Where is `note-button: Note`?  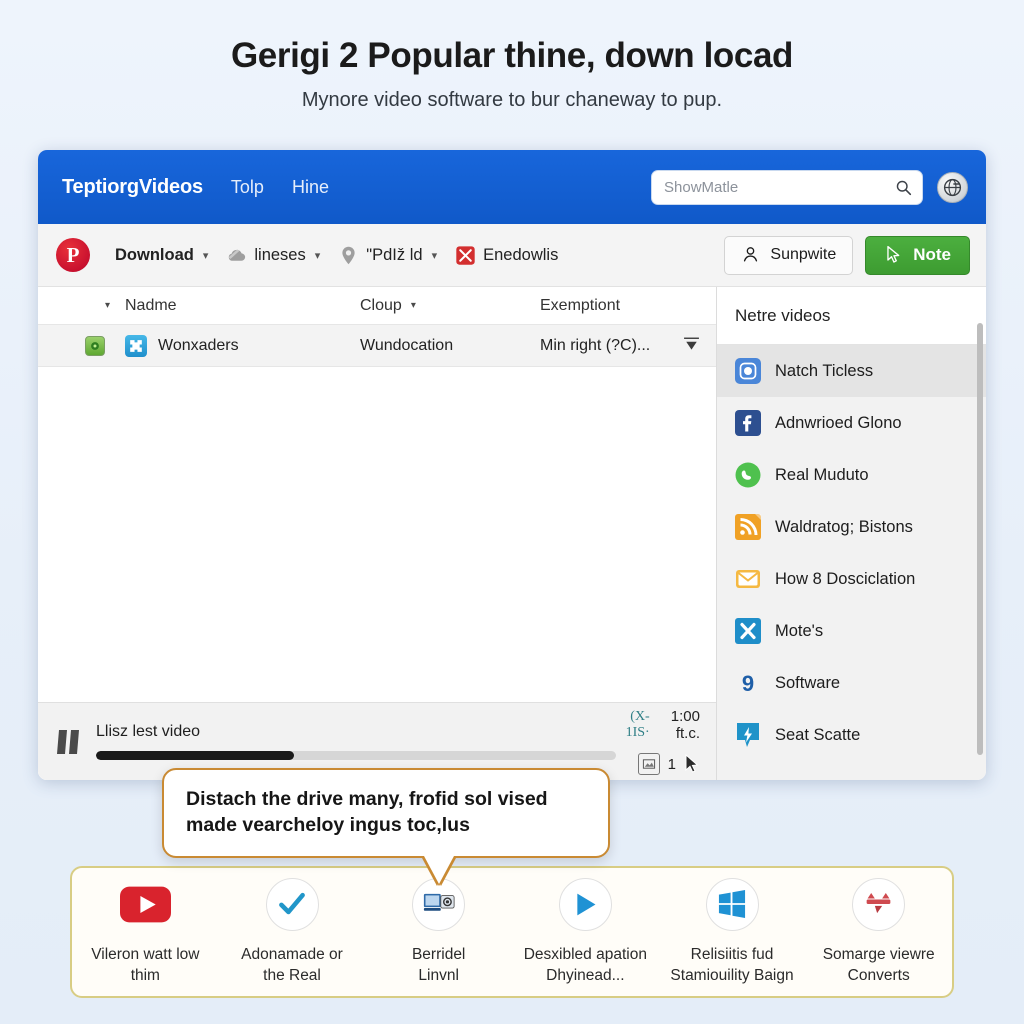 note-button: Note is located at coordinates (917, 255).